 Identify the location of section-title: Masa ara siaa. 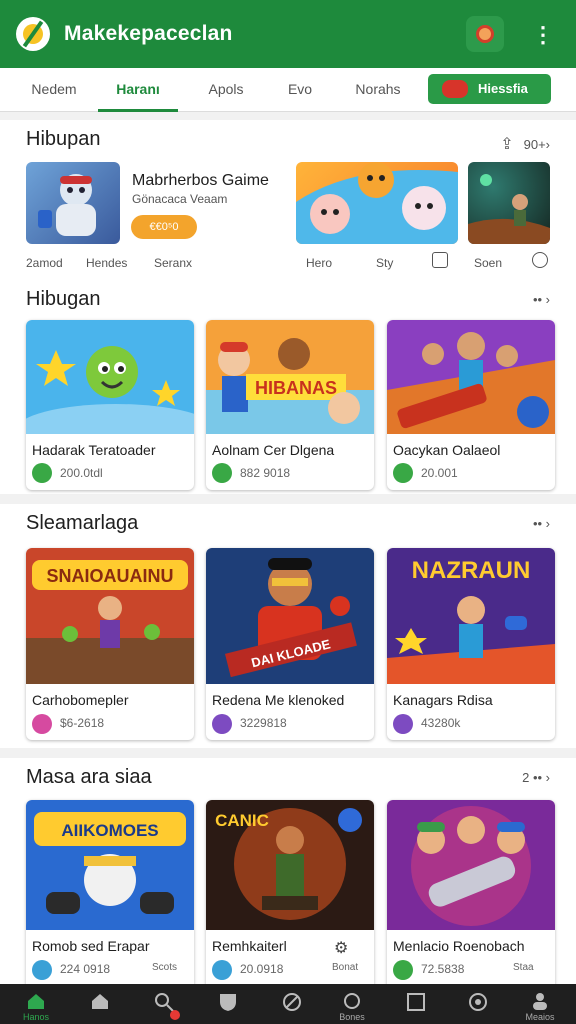
(89, 777).